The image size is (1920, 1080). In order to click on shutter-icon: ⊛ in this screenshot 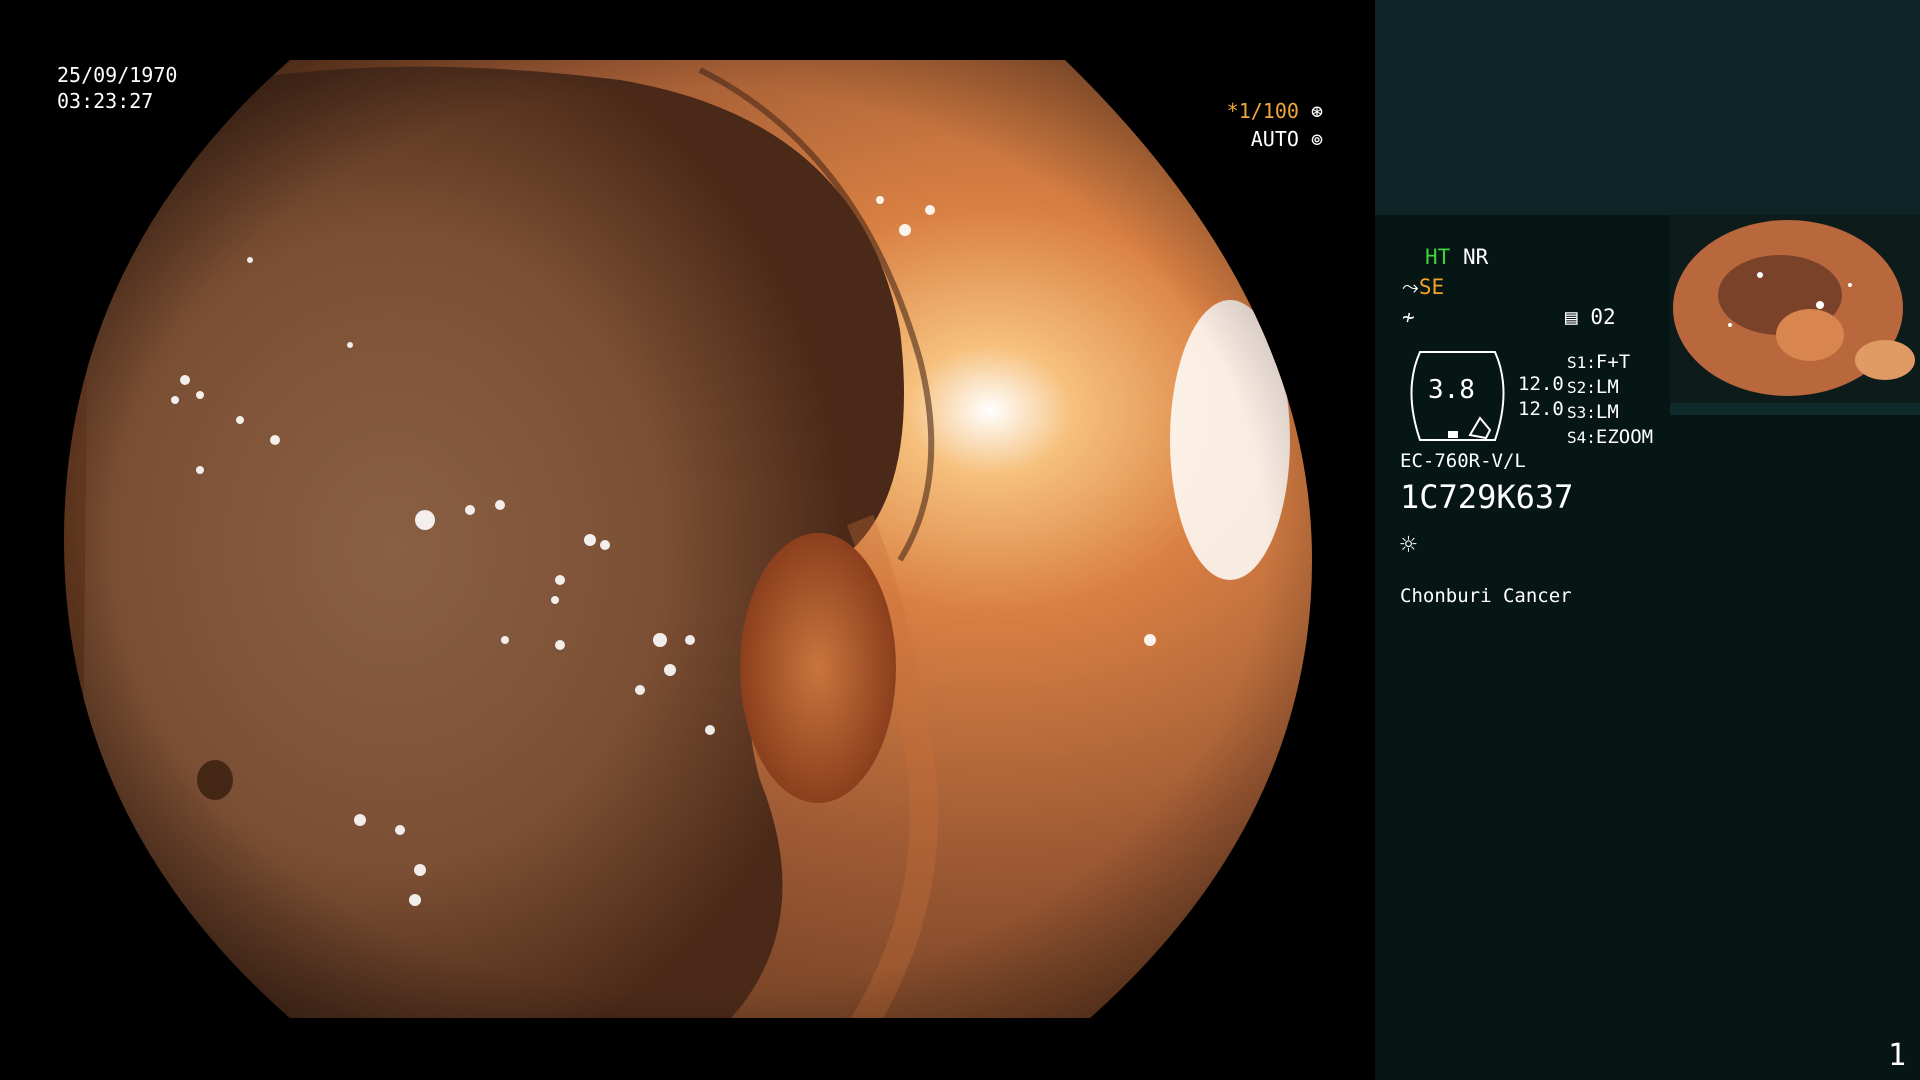, I will do `click(1316, 111)`.